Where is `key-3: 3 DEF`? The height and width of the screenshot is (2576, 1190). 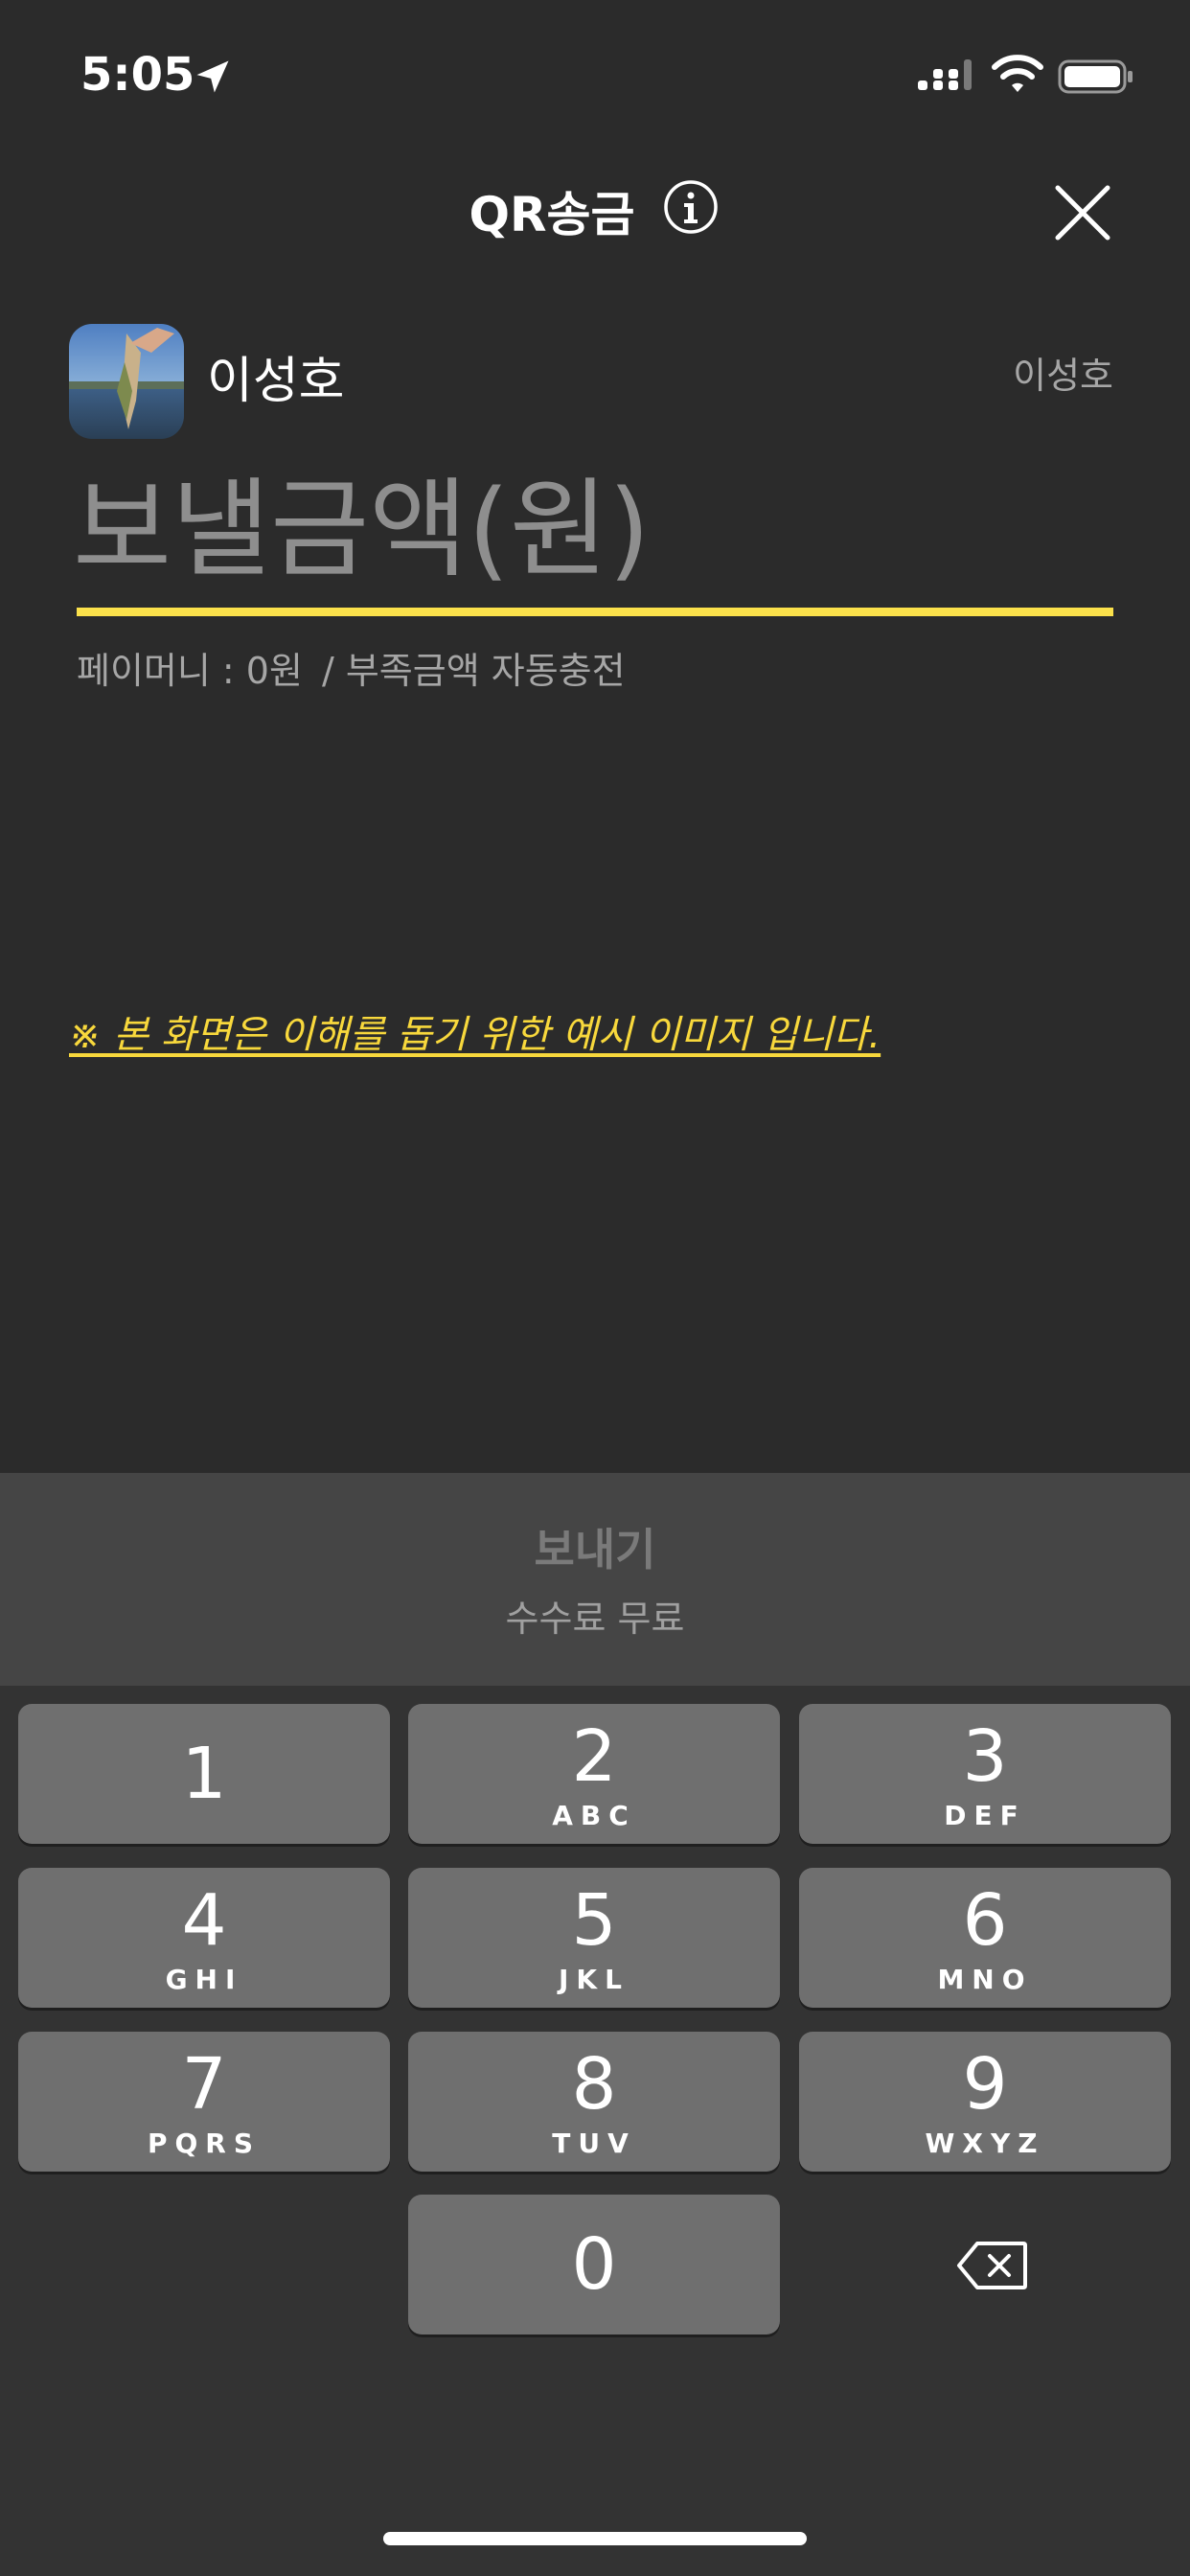
key-3: 3 DEF is located at coordinates (985, 1774).